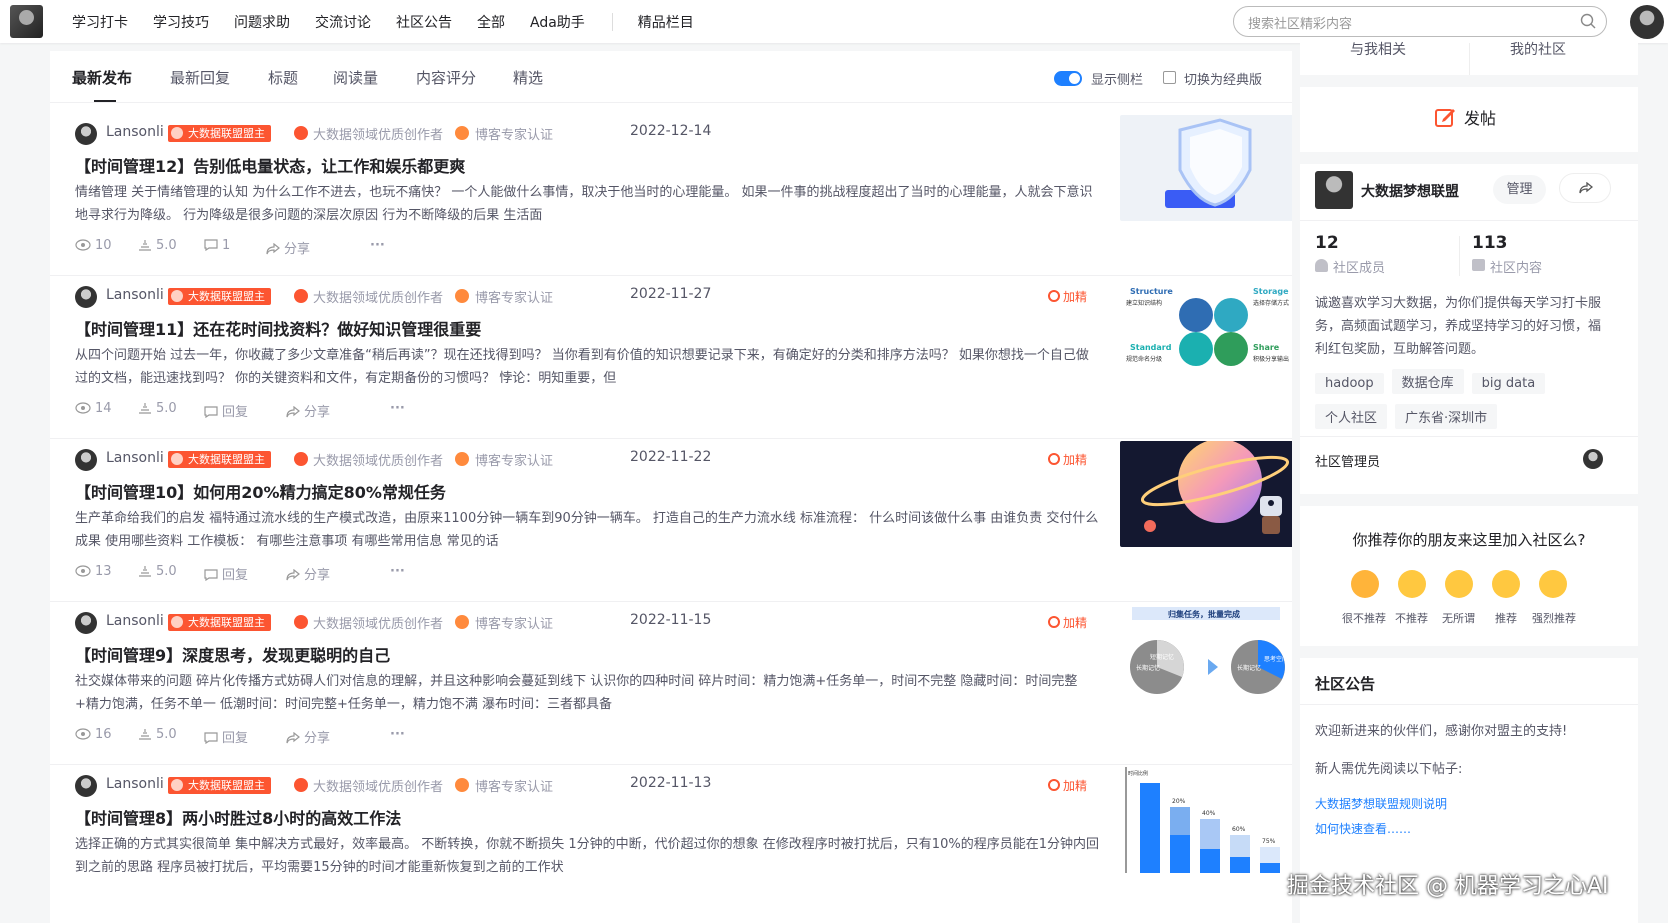 The image size is (1668, 923). I want to click on tab-latest-reply: 最新回复, so click(200, 77).